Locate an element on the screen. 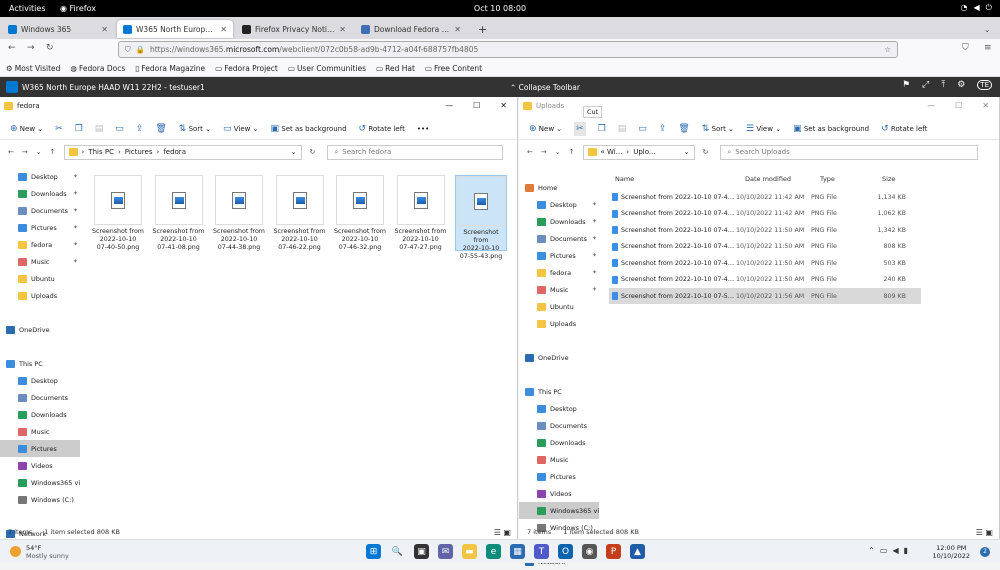 Image resolution: width=1000 pixels, height=570 pixels. address-bar: › This PC › Pictures › fedora ⌄ is located at coordinates (182, 152).